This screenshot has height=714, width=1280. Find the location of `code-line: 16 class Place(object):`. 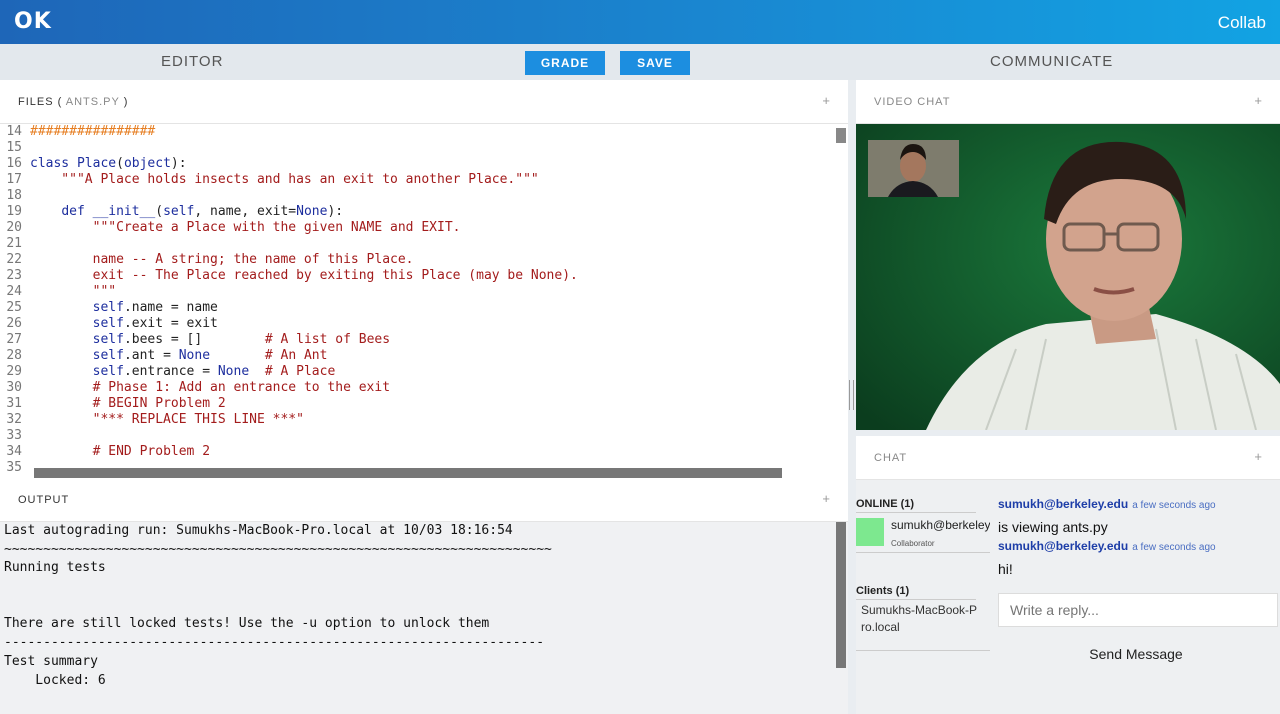

code-line: 16 class Place(object): is located at coordinates (424, 164).